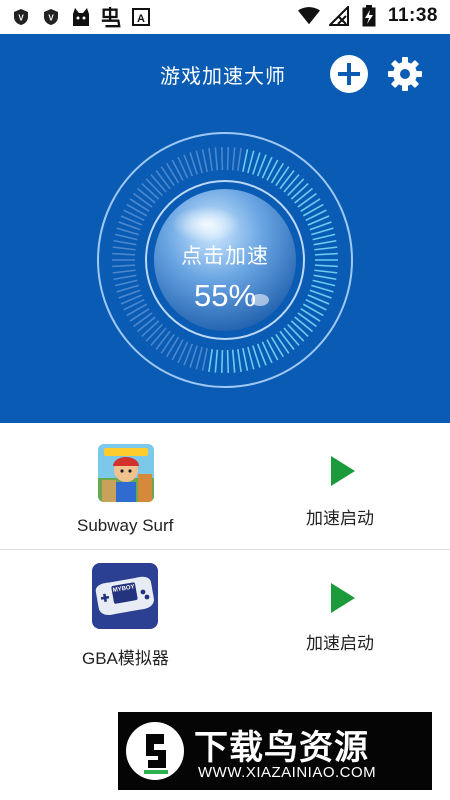  What do you see at coordinates (125, 596) in the screenshot?
I see `gba-console-icon: MYBOY` at bounding box center [125, 596].